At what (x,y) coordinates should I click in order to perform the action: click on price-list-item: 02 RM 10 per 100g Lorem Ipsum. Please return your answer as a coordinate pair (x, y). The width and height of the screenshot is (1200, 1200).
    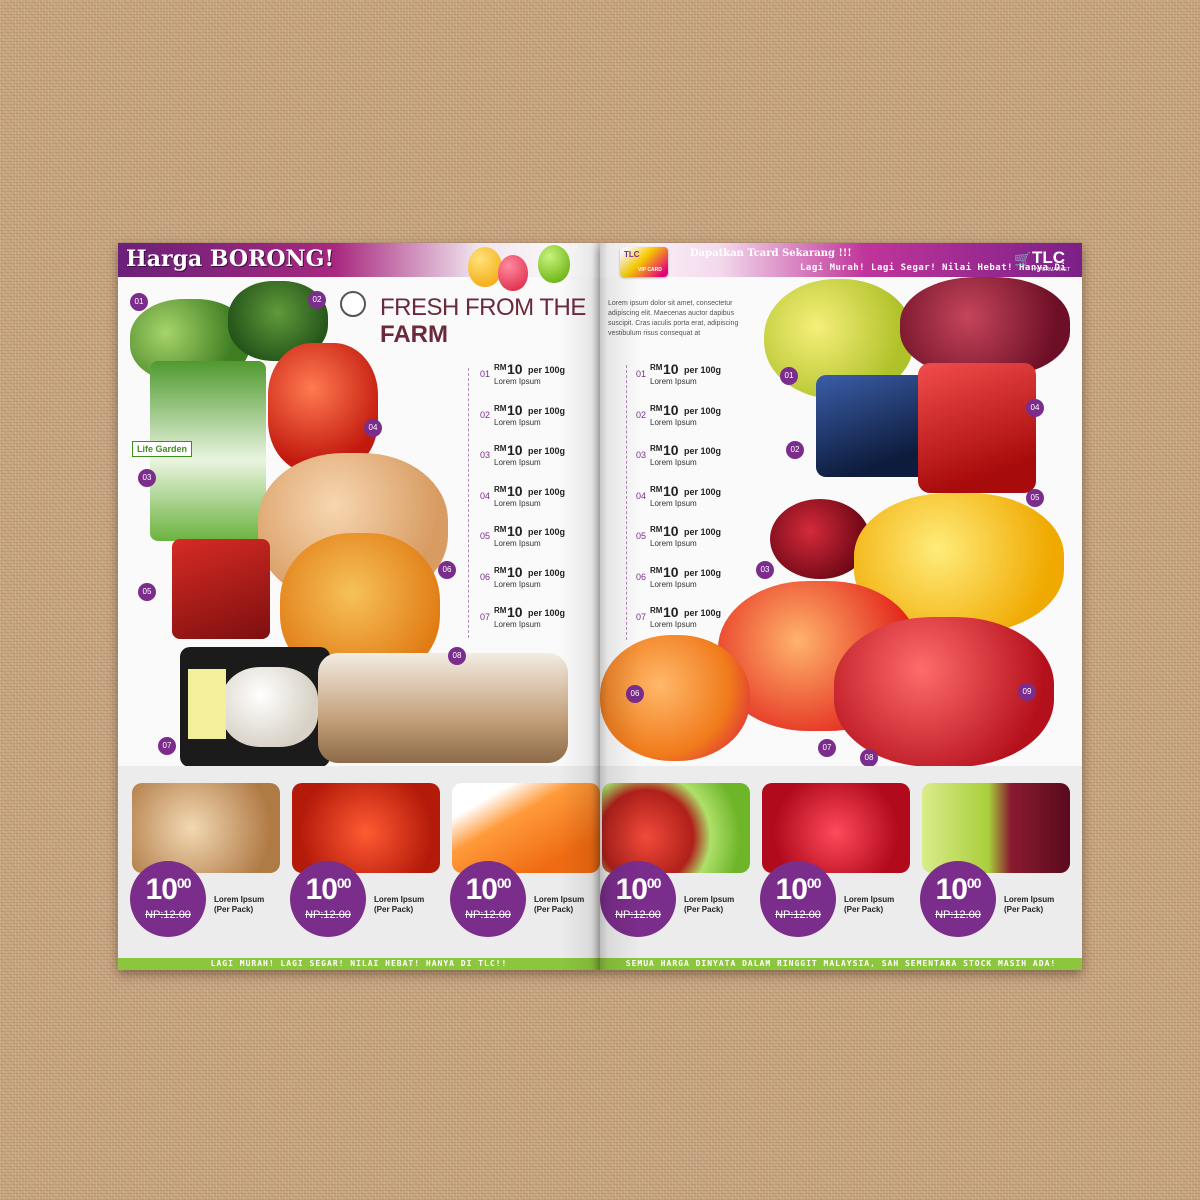
    Looking at the image, I should click on (535, 416).